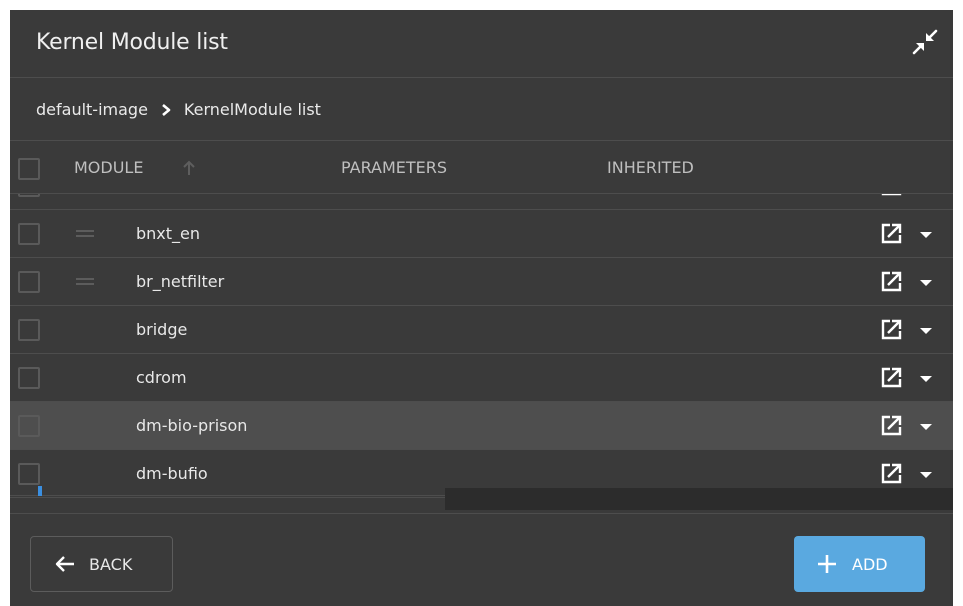 This screenshot has width=963, height=606. Describe the element at coordinates (481, 426) in the screenshot. I see `table-row: dm-bio-prison` at that location.